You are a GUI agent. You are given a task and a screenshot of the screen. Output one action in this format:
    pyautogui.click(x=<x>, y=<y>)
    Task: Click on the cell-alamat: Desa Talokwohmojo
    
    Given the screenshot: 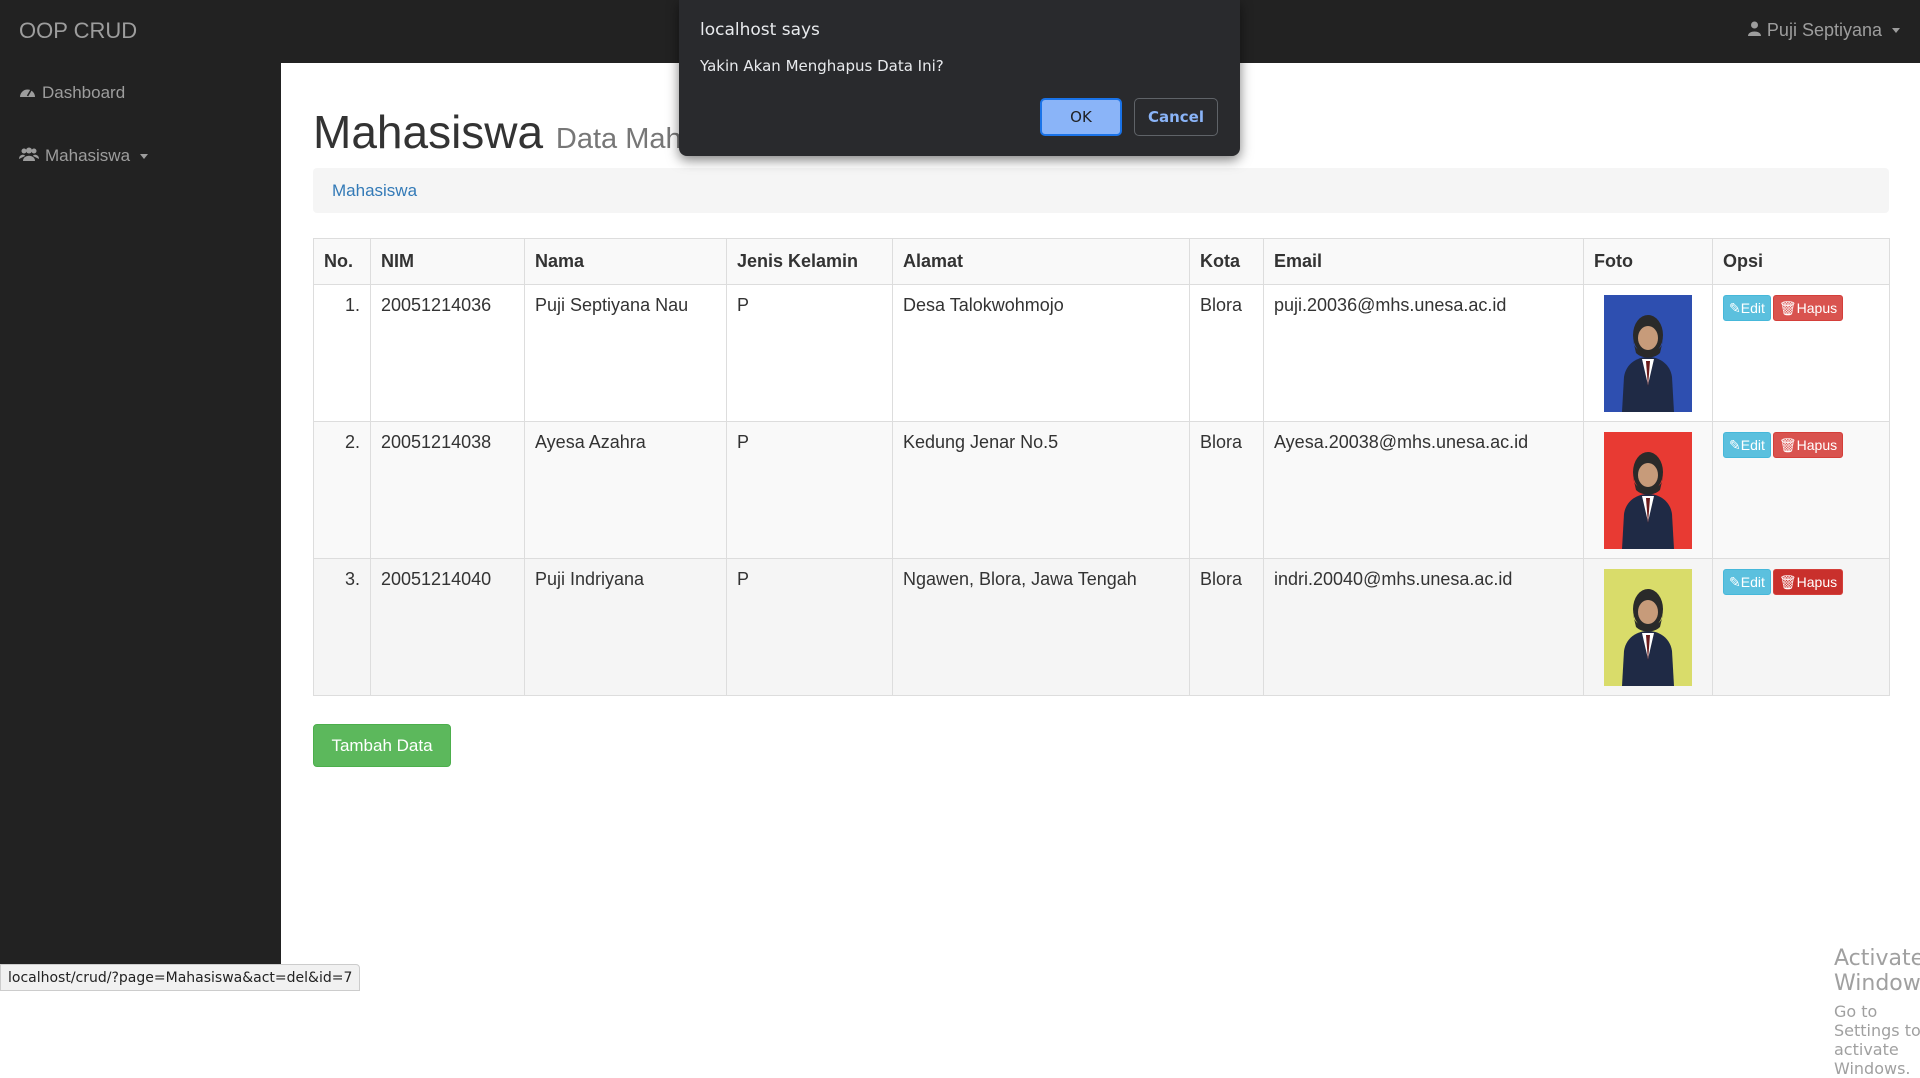 What is the action you would take?
    pyautogui.click(x=1041, y=353)
    